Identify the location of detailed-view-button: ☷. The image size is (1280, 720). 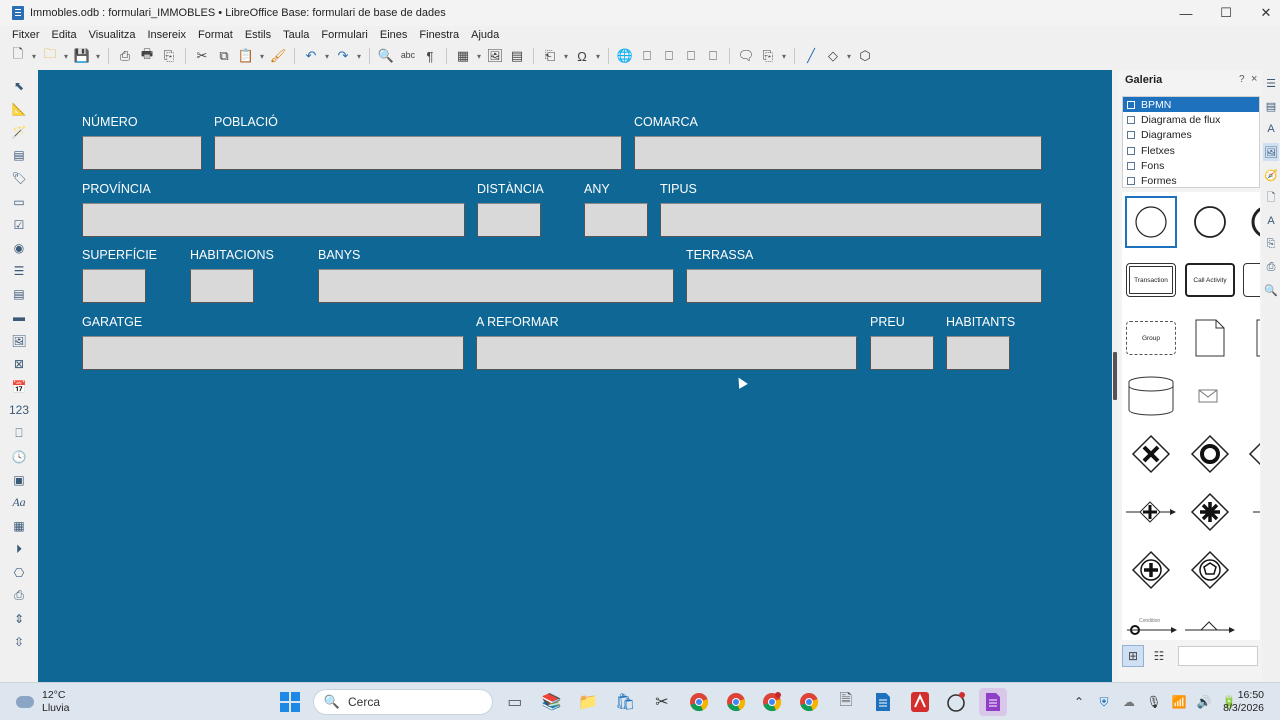
(1159, 656).